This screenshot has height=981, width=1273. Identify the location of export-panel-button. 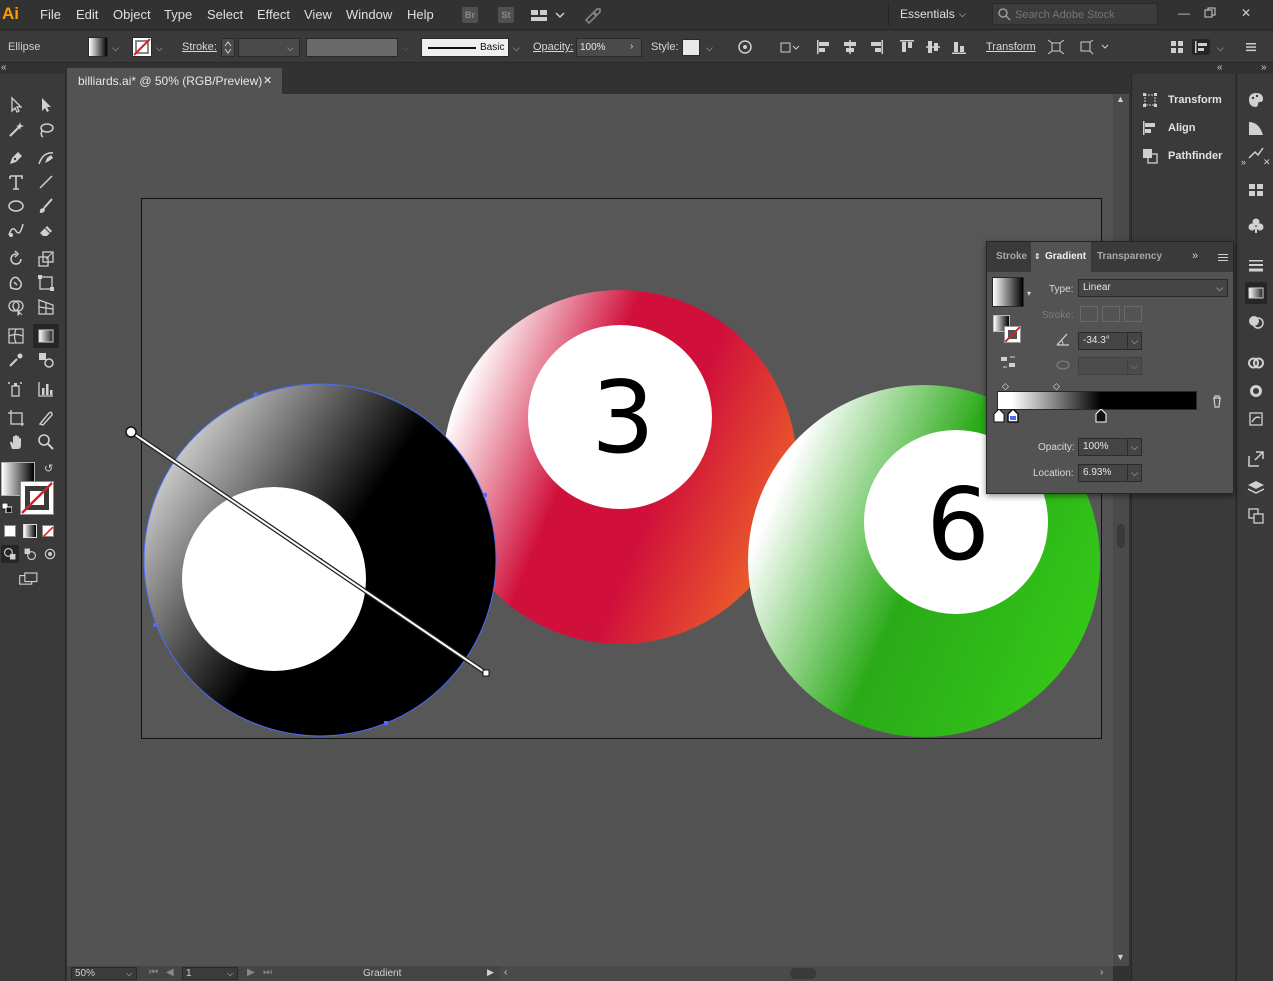
(1256, 459).